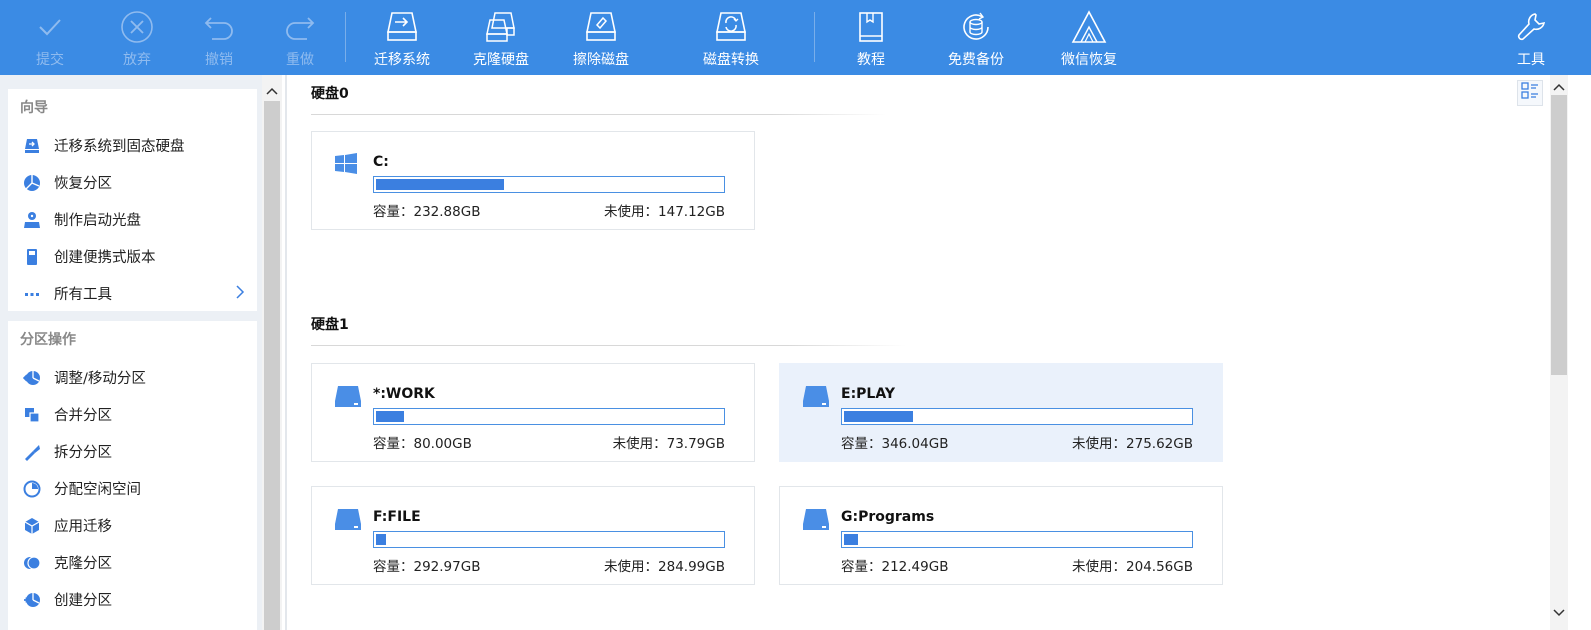 The width and height of the screenshot is (1591, 630). I want to click on partition-card: *:WORK 容量：80.00GB 未使用：73.79GB, so click(533, 412).